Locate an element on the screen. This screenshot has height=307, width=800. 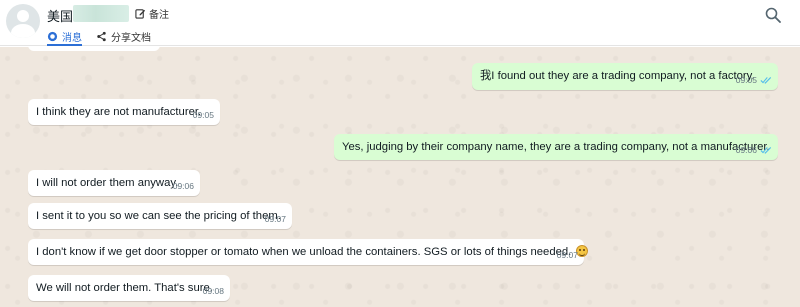
message-text: I will not order them anyway. is located at coordinates (107, 183).